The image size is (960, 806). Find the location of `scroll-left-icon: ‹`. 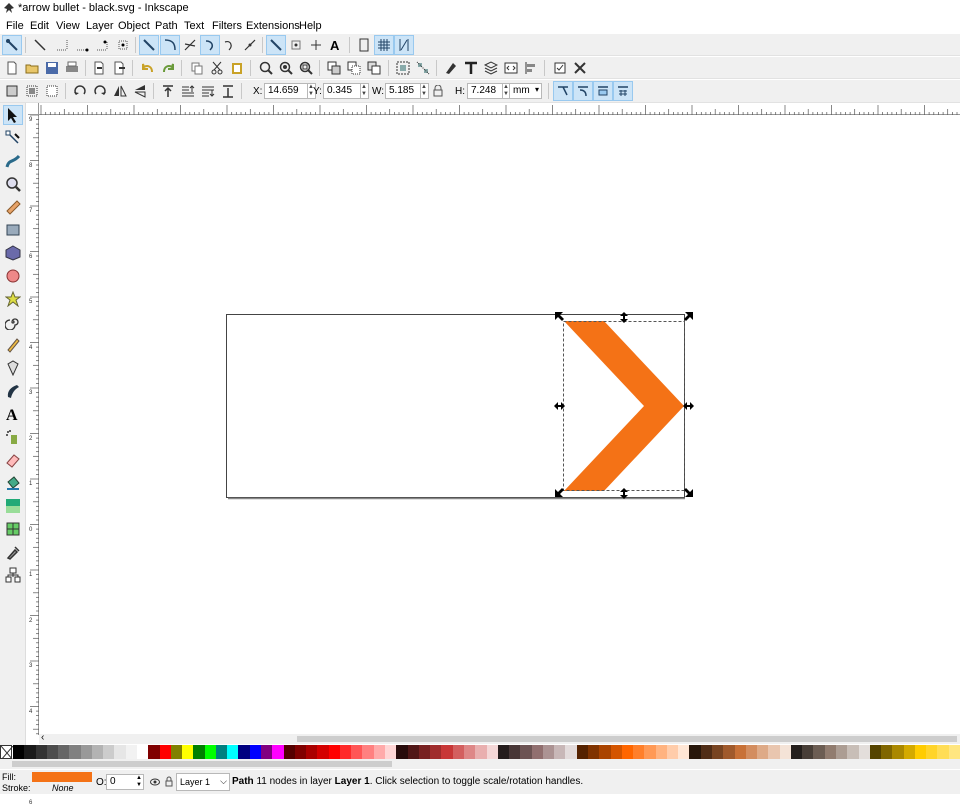

scroll-left-icon: ‹ is located at coordinates (42, 737).